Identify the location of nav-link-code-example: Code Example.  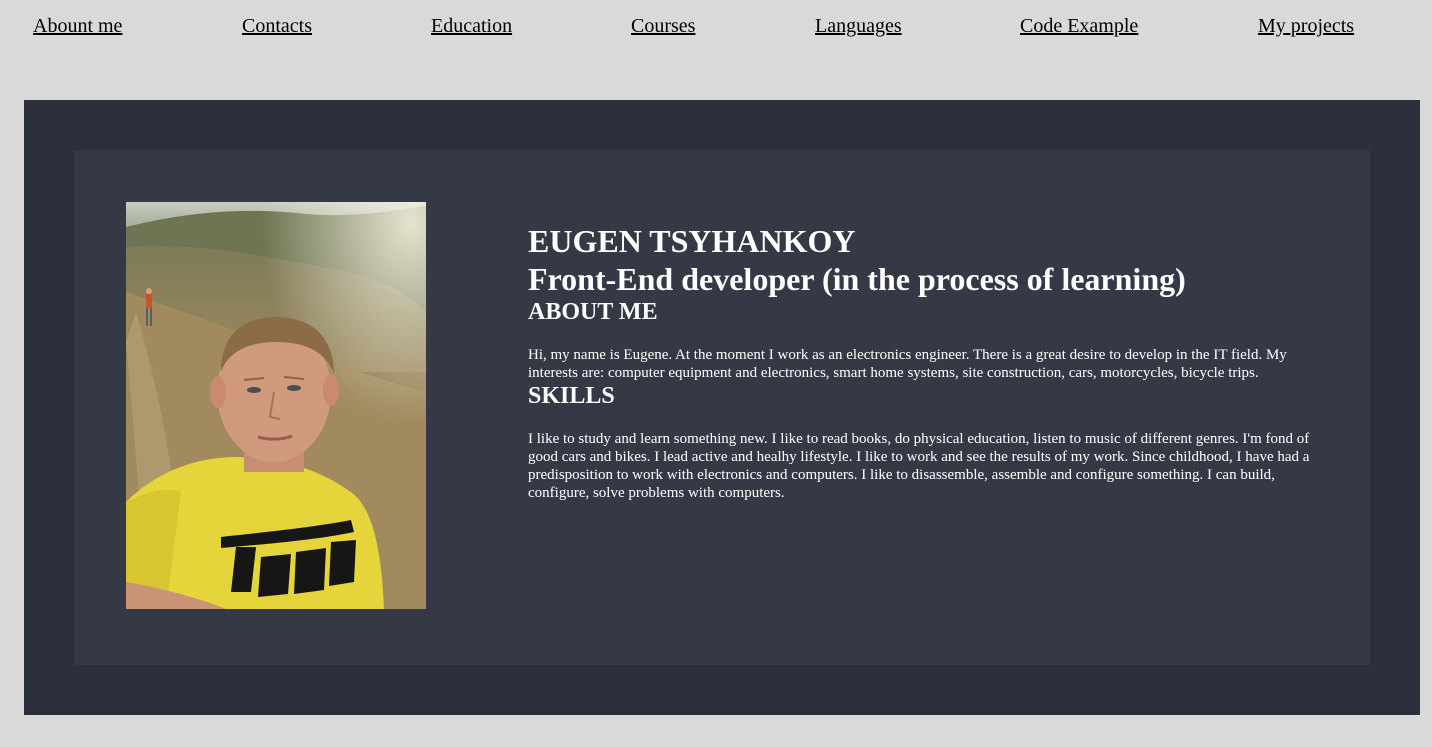
(1079, 26).